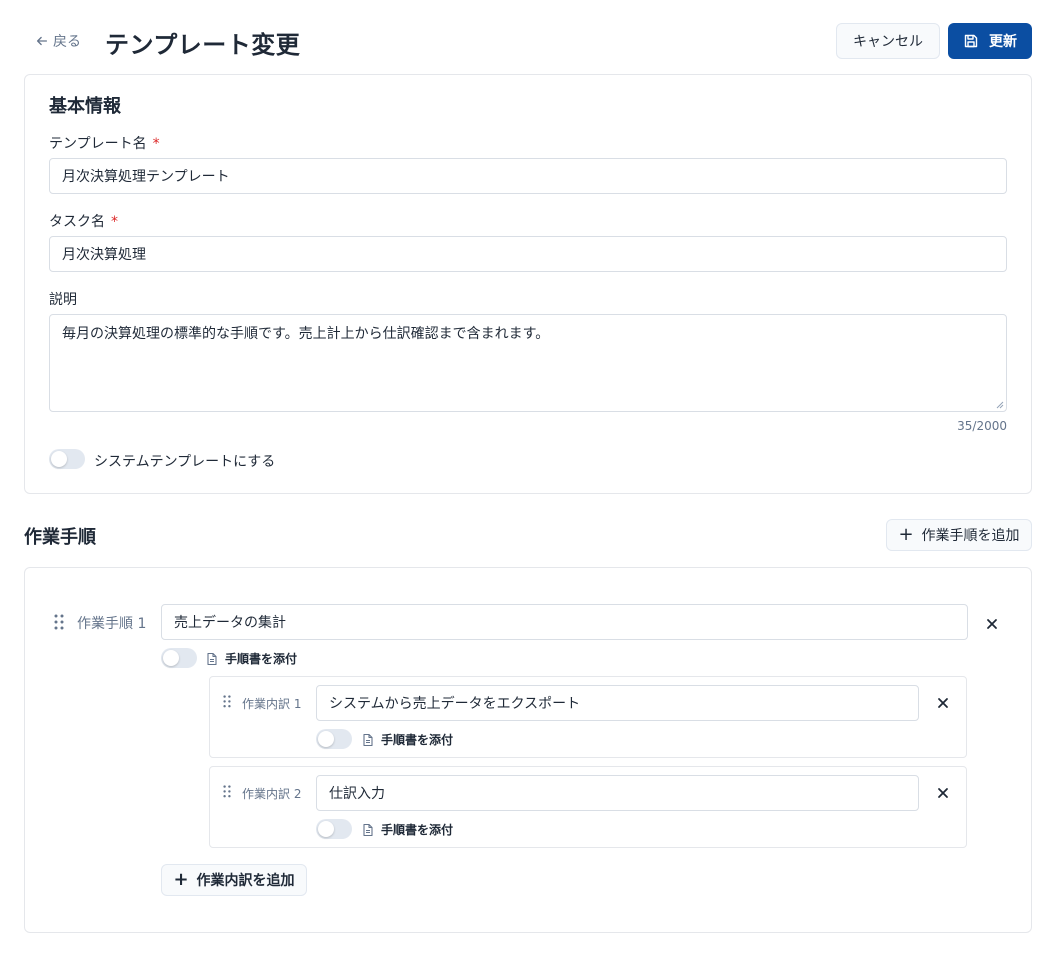  I want to click on resize-grip-icon, so click(1000, 405).